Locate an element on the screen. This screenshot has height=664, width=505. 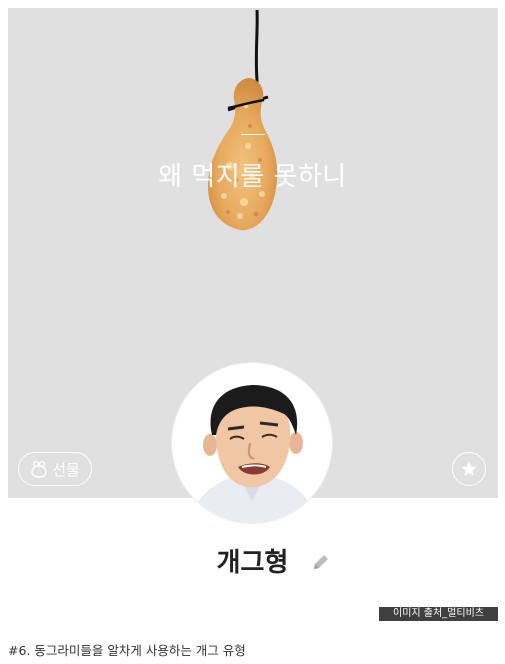
avatar-photo is located at coordinates (253, 454).